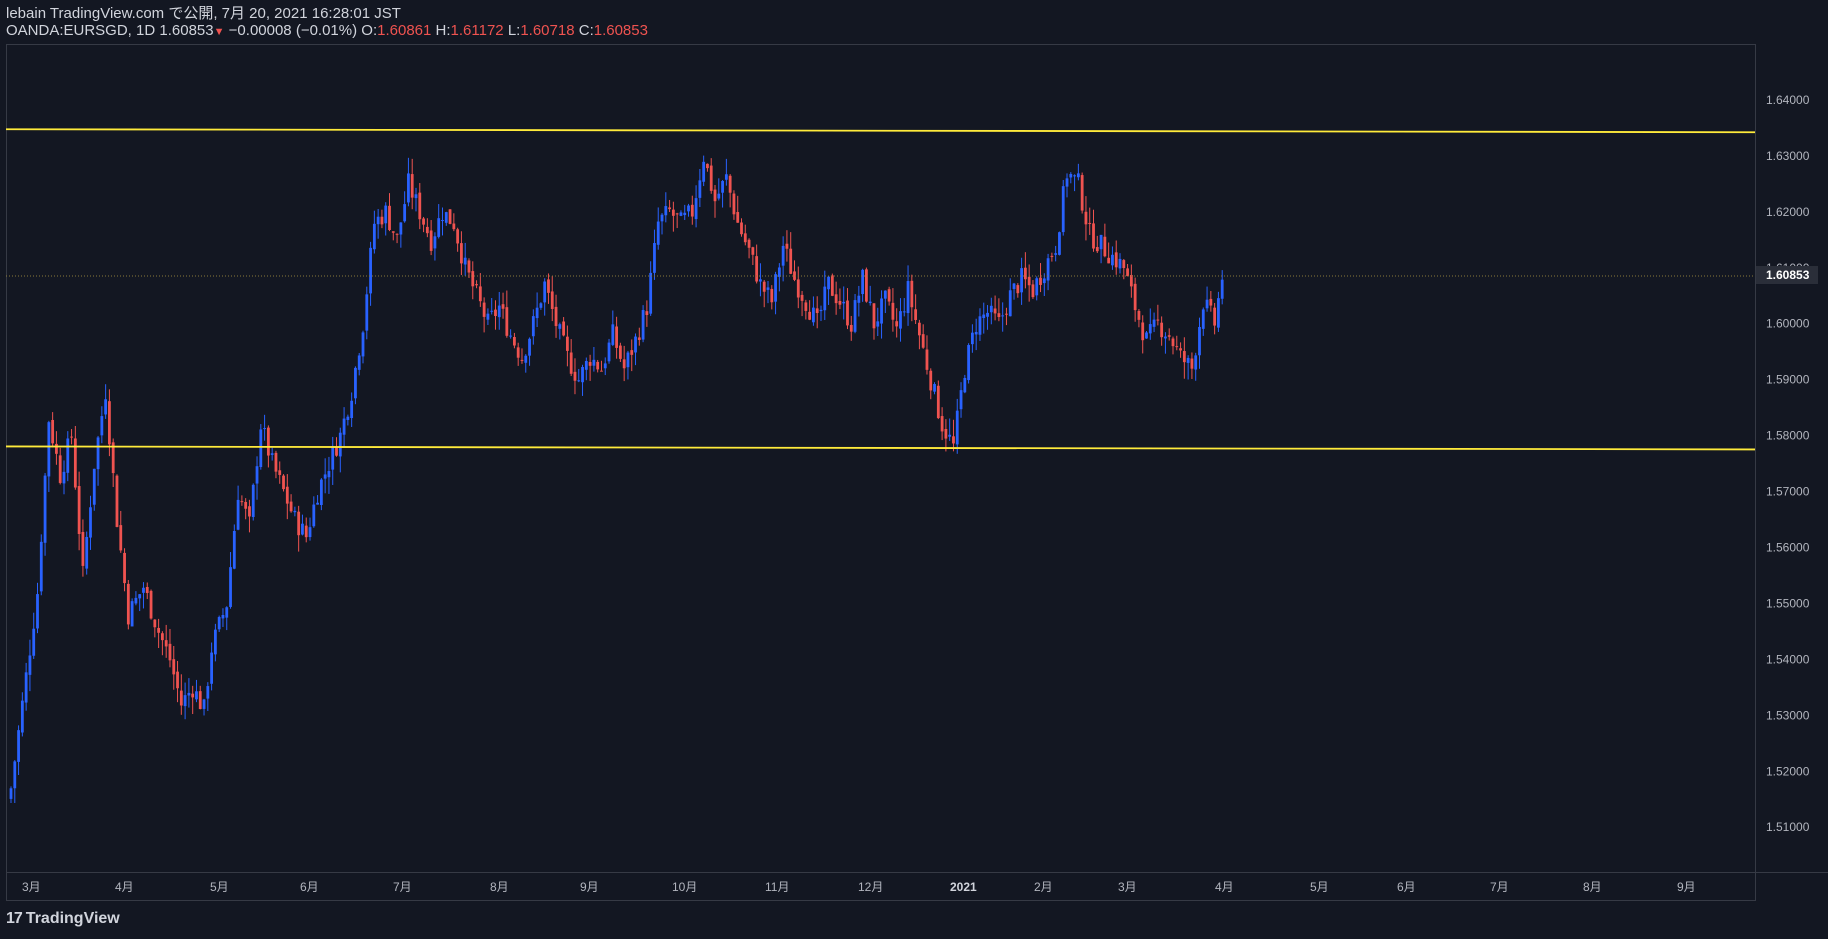 Image resolution: width=1828 pixels, height=939 pixels. Describe the element at coordinates (1788, 380) in the screenshot. I see `price-tick-label: 1.59000` at that location.